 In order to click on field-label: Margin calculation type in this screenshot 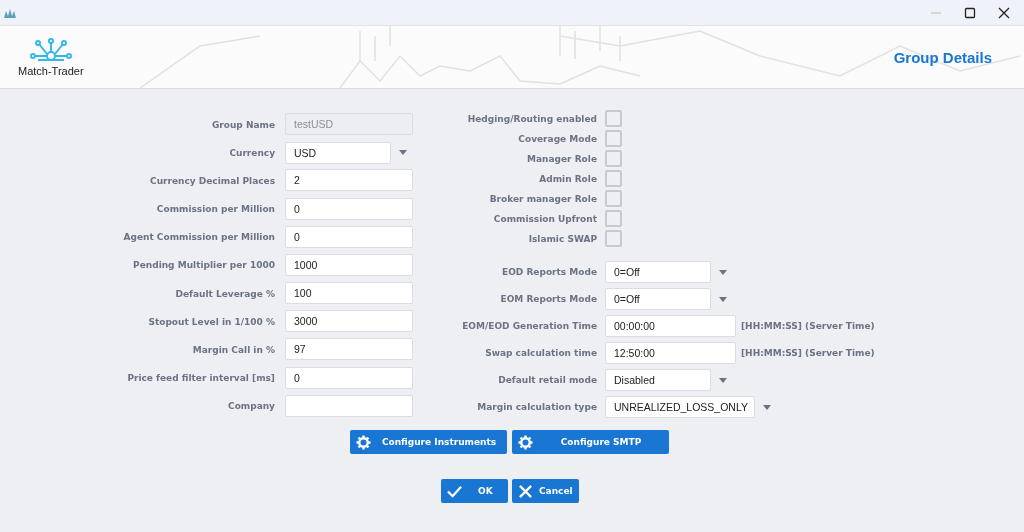, I will do `click(536, 407)`.